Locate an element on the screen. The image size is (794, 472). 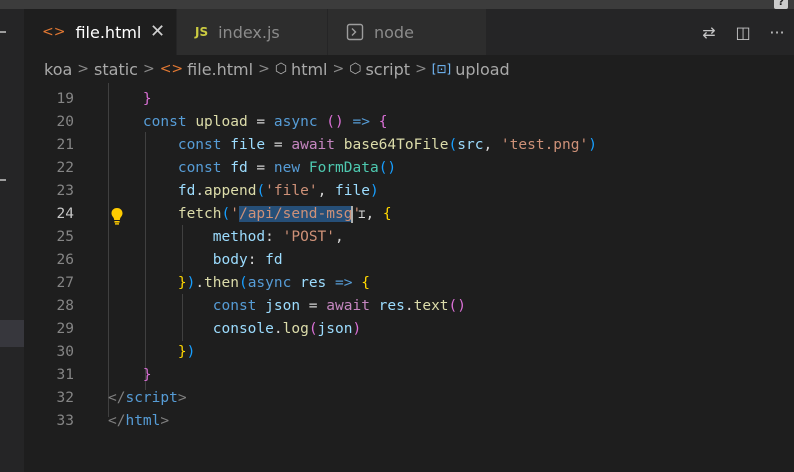
editor-actions: ⇄ ◫ ··· is located at coordinates (743, 32).